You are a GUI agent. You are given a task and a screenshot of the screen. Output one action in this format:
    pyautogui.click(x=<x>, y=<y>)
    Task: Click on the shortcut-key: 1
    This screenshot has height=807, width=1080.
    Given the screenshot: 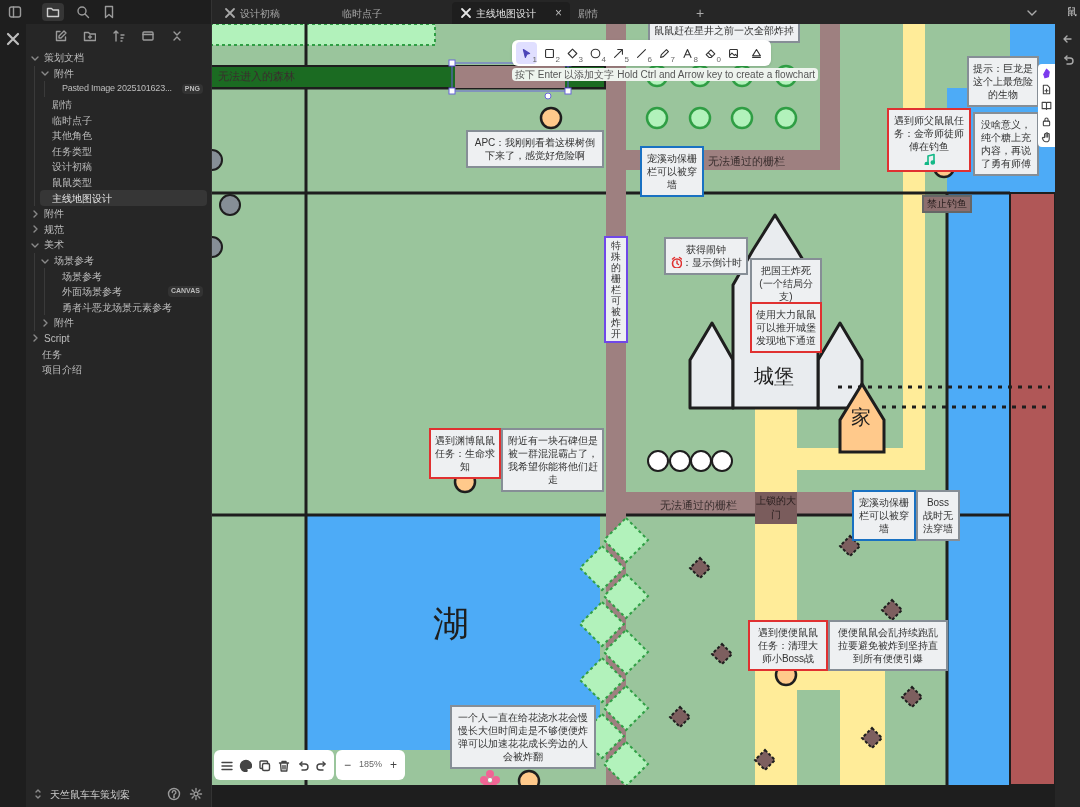 What is the action you would take?
    pyautogui.click(x=534, y=60)
    